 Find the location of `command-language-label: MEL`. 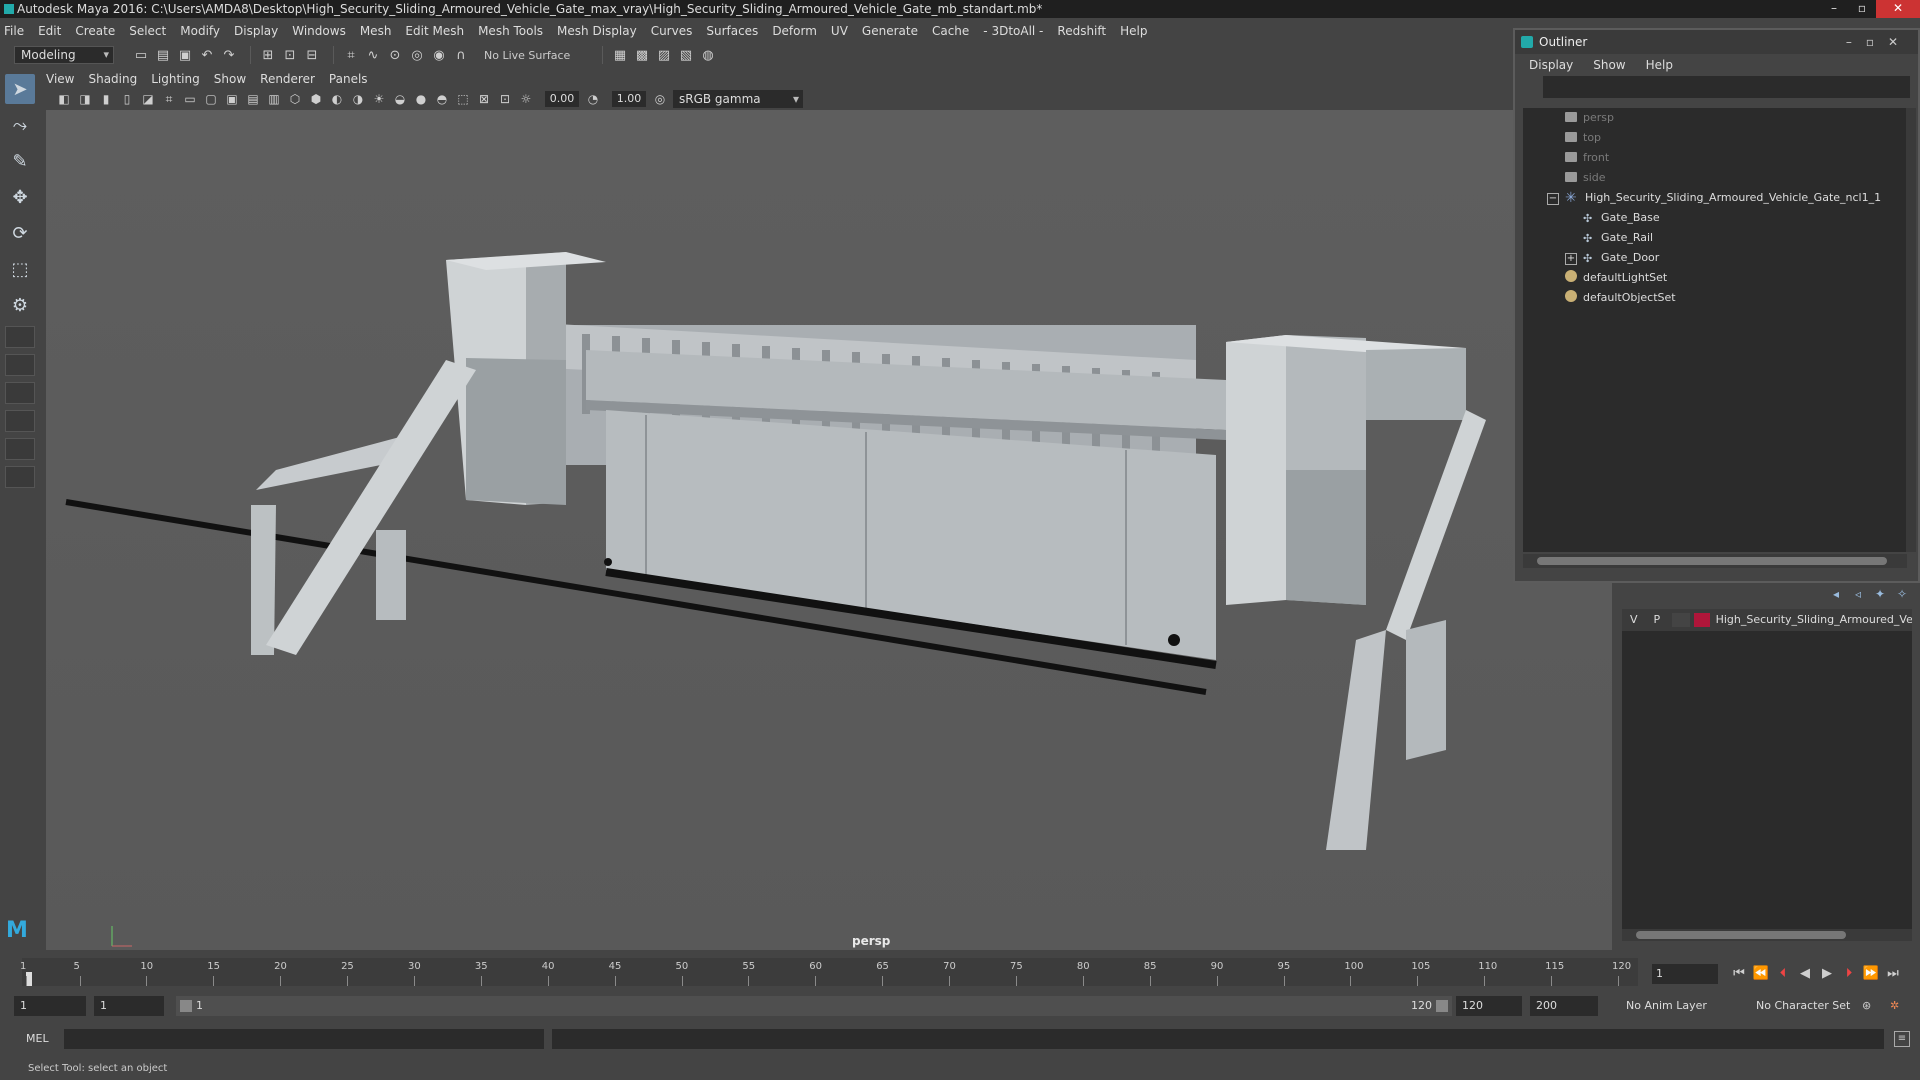

command-language-label: MEL is located at coordinates (37, 1038).